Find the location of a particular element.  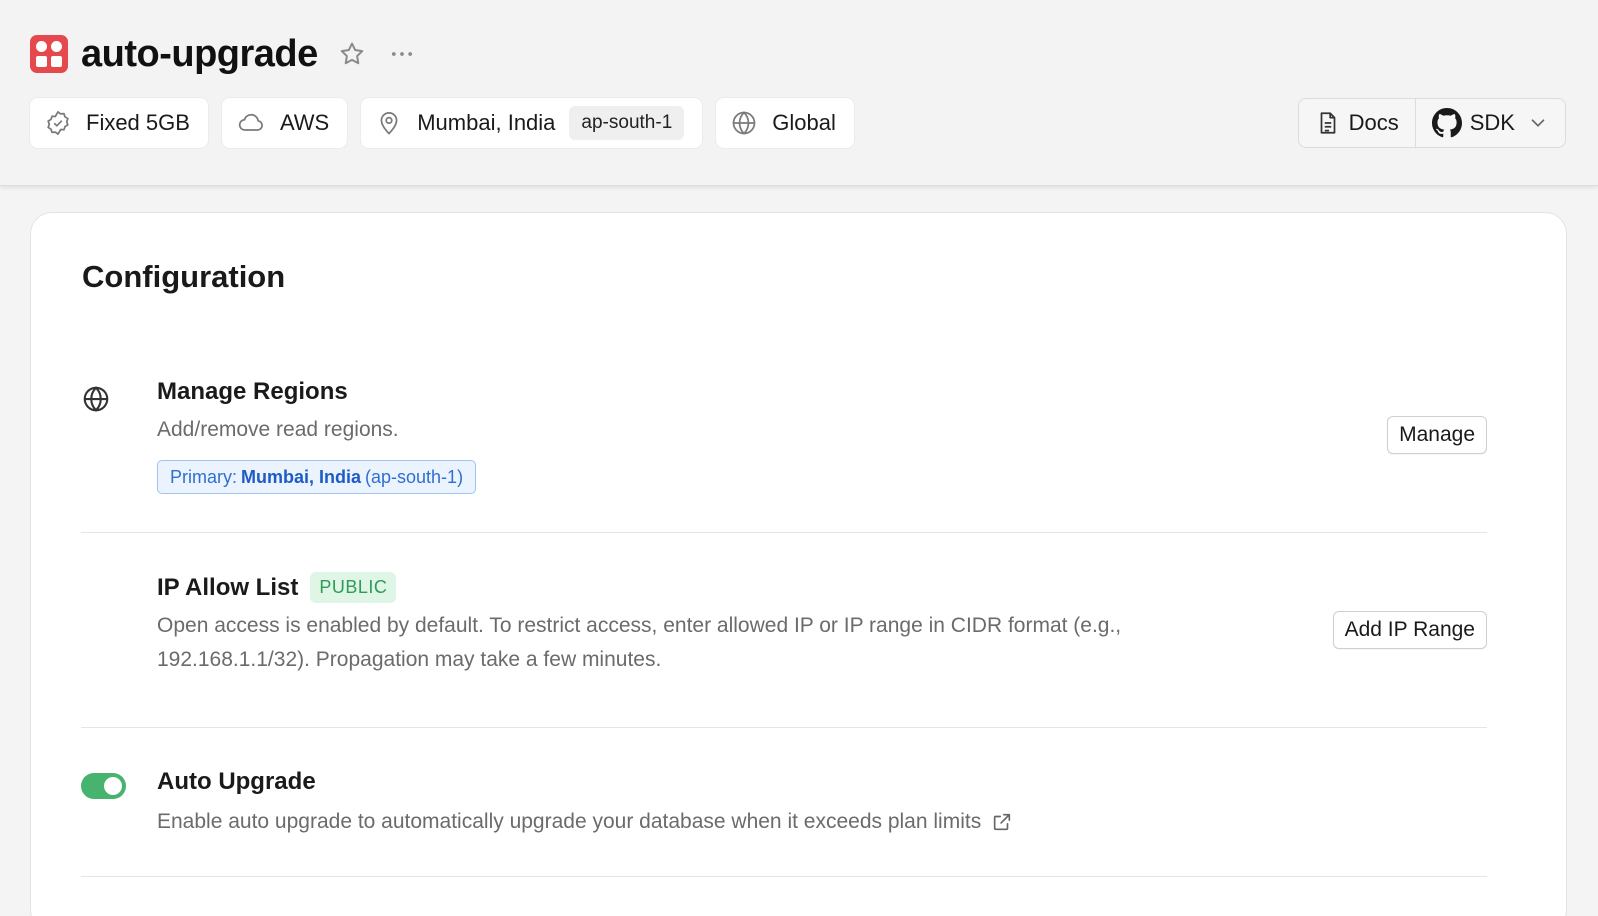

chevron-down-icon is located at coordinates (1538, 123).